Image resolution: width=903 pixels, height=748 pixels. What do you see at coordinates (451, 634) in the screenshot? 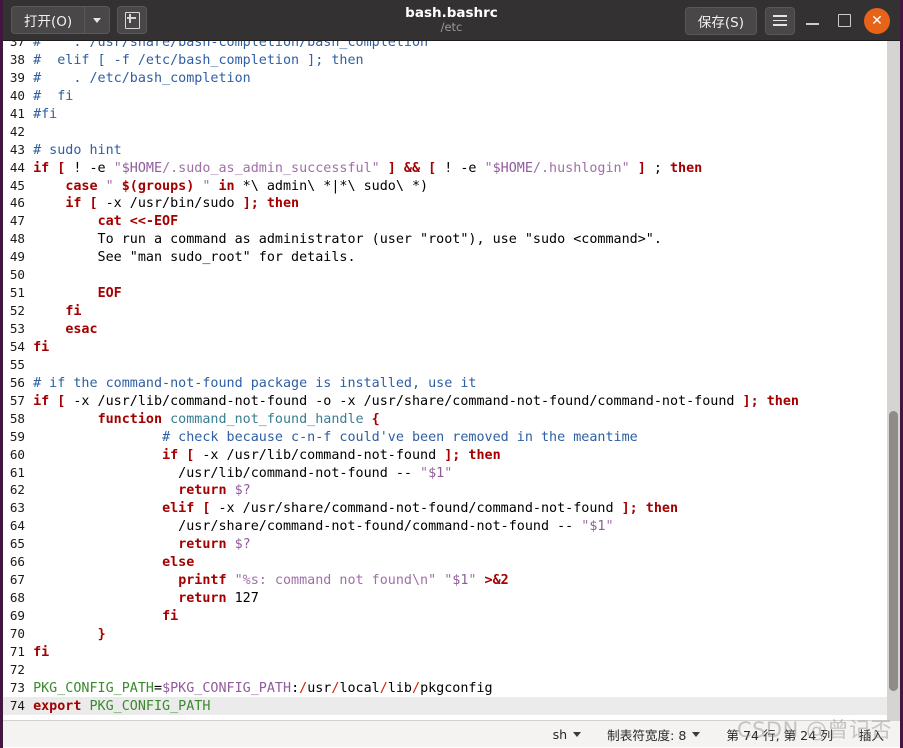
I see `code-line: 70 }` at bounding box center [451, 634].